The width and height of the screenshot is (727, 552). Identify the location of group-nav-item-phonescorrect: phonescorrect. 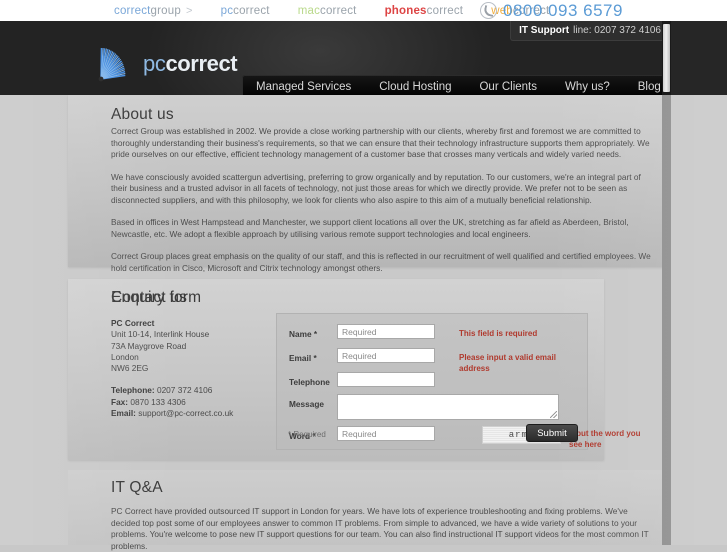
(424, 11).